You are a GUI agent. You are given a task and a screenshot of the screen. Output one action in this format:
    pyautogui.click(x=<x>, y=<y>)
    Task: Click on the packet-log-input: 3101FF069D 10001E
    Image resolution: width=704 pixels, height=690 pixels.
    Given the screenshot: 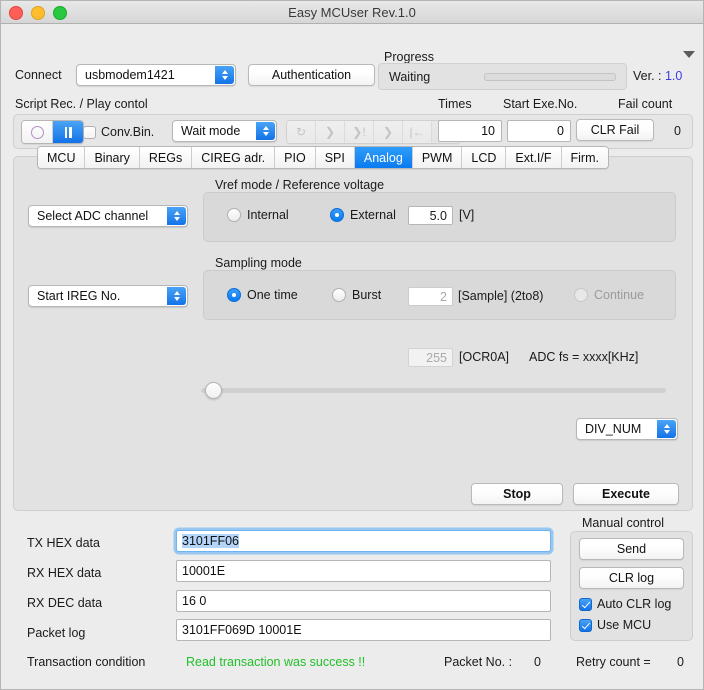 What is the action you would take?
    pyautogui.click(x=363, y=630)
    